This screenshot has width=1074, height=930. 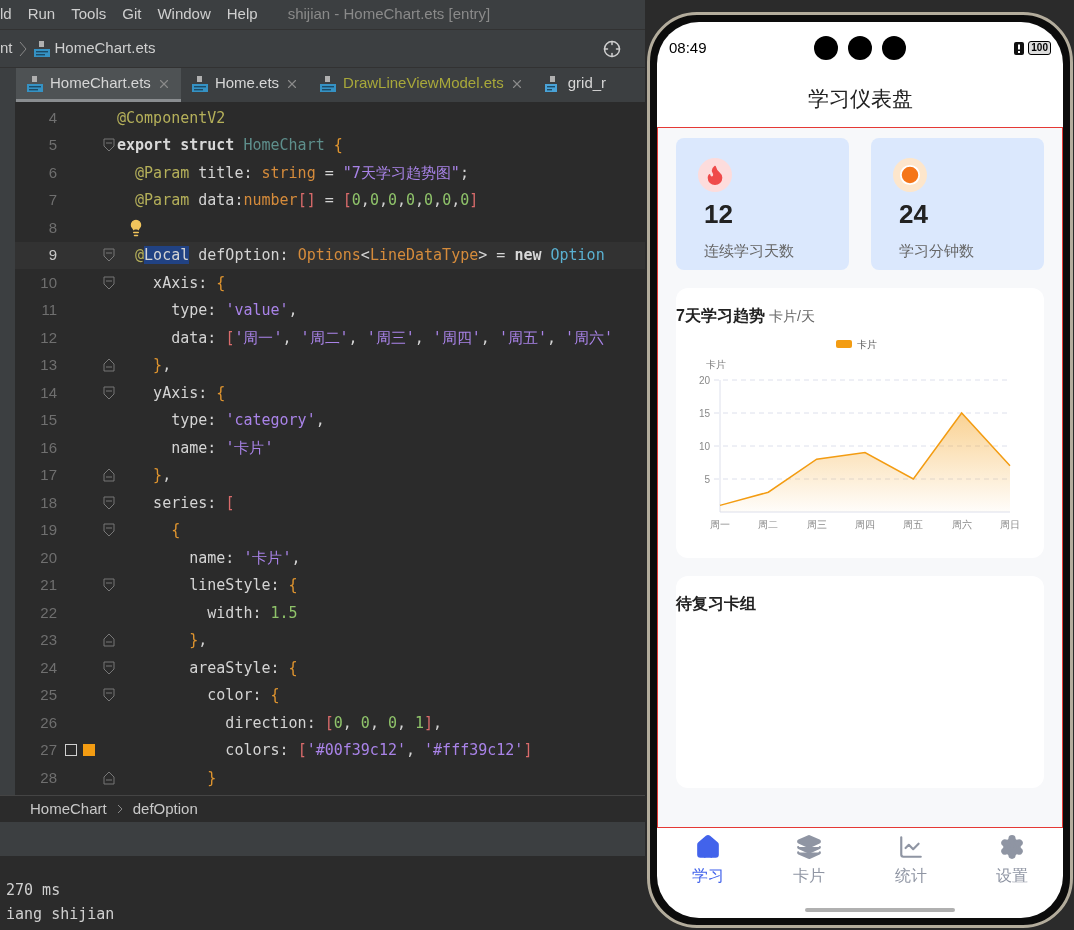 What do you see at coordinates (301, 172) in the screenshot?
I see `code-line: @Param title: string = "7天学习趋势图";` at bounding box center [301, 172].